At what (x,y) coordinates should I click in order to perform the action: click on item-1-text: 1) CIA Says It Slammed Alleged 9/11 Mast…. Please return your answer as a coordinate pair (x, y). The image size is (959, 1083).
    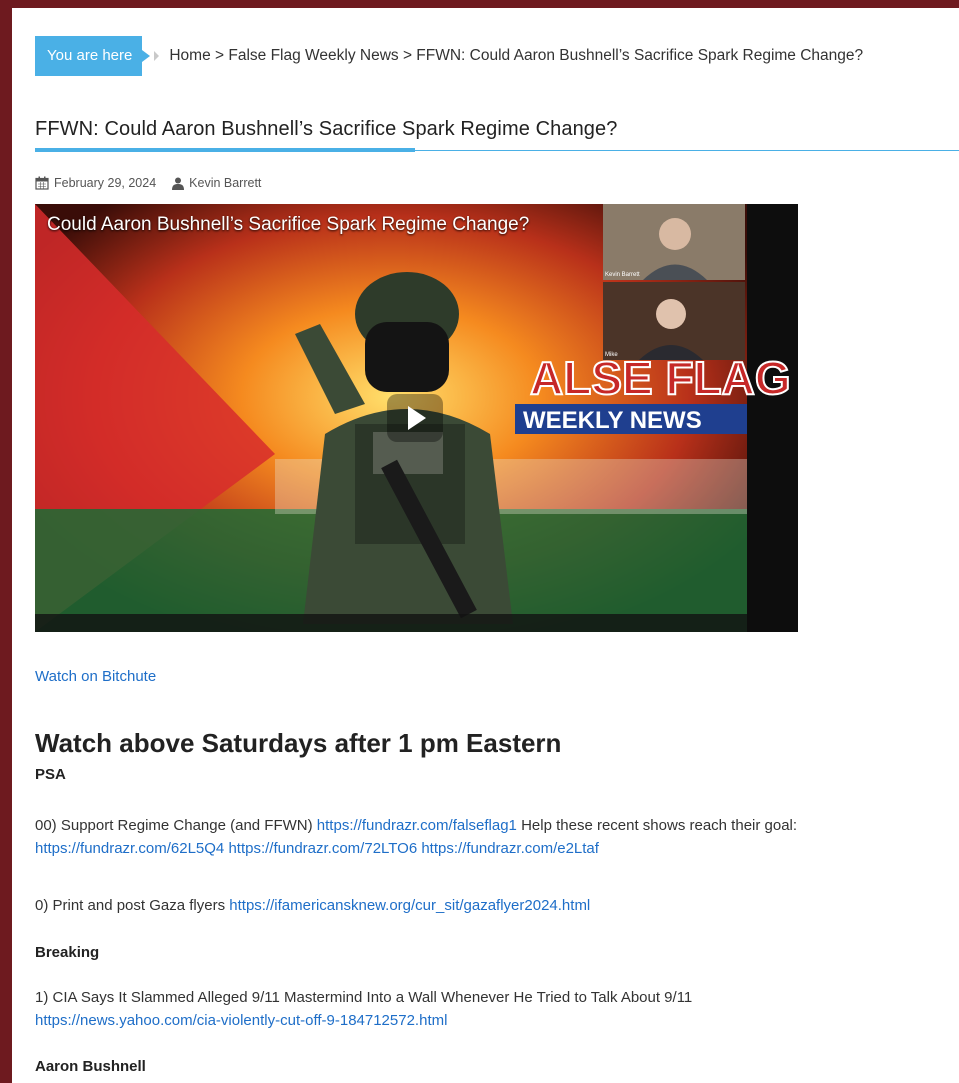
    Looking at the image, I should click on (364, 997).